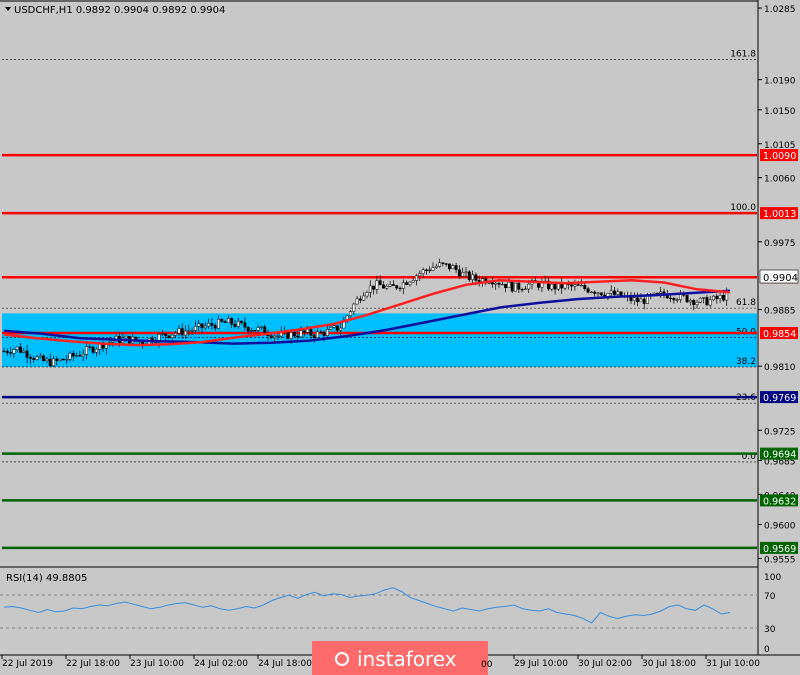 This screenshot has width=800, height=675. What do you see at coordinates (27, 664) in the screenshot?
I see `x-tick-label: 22 Jul 2019` at bounding box center [27, 664].